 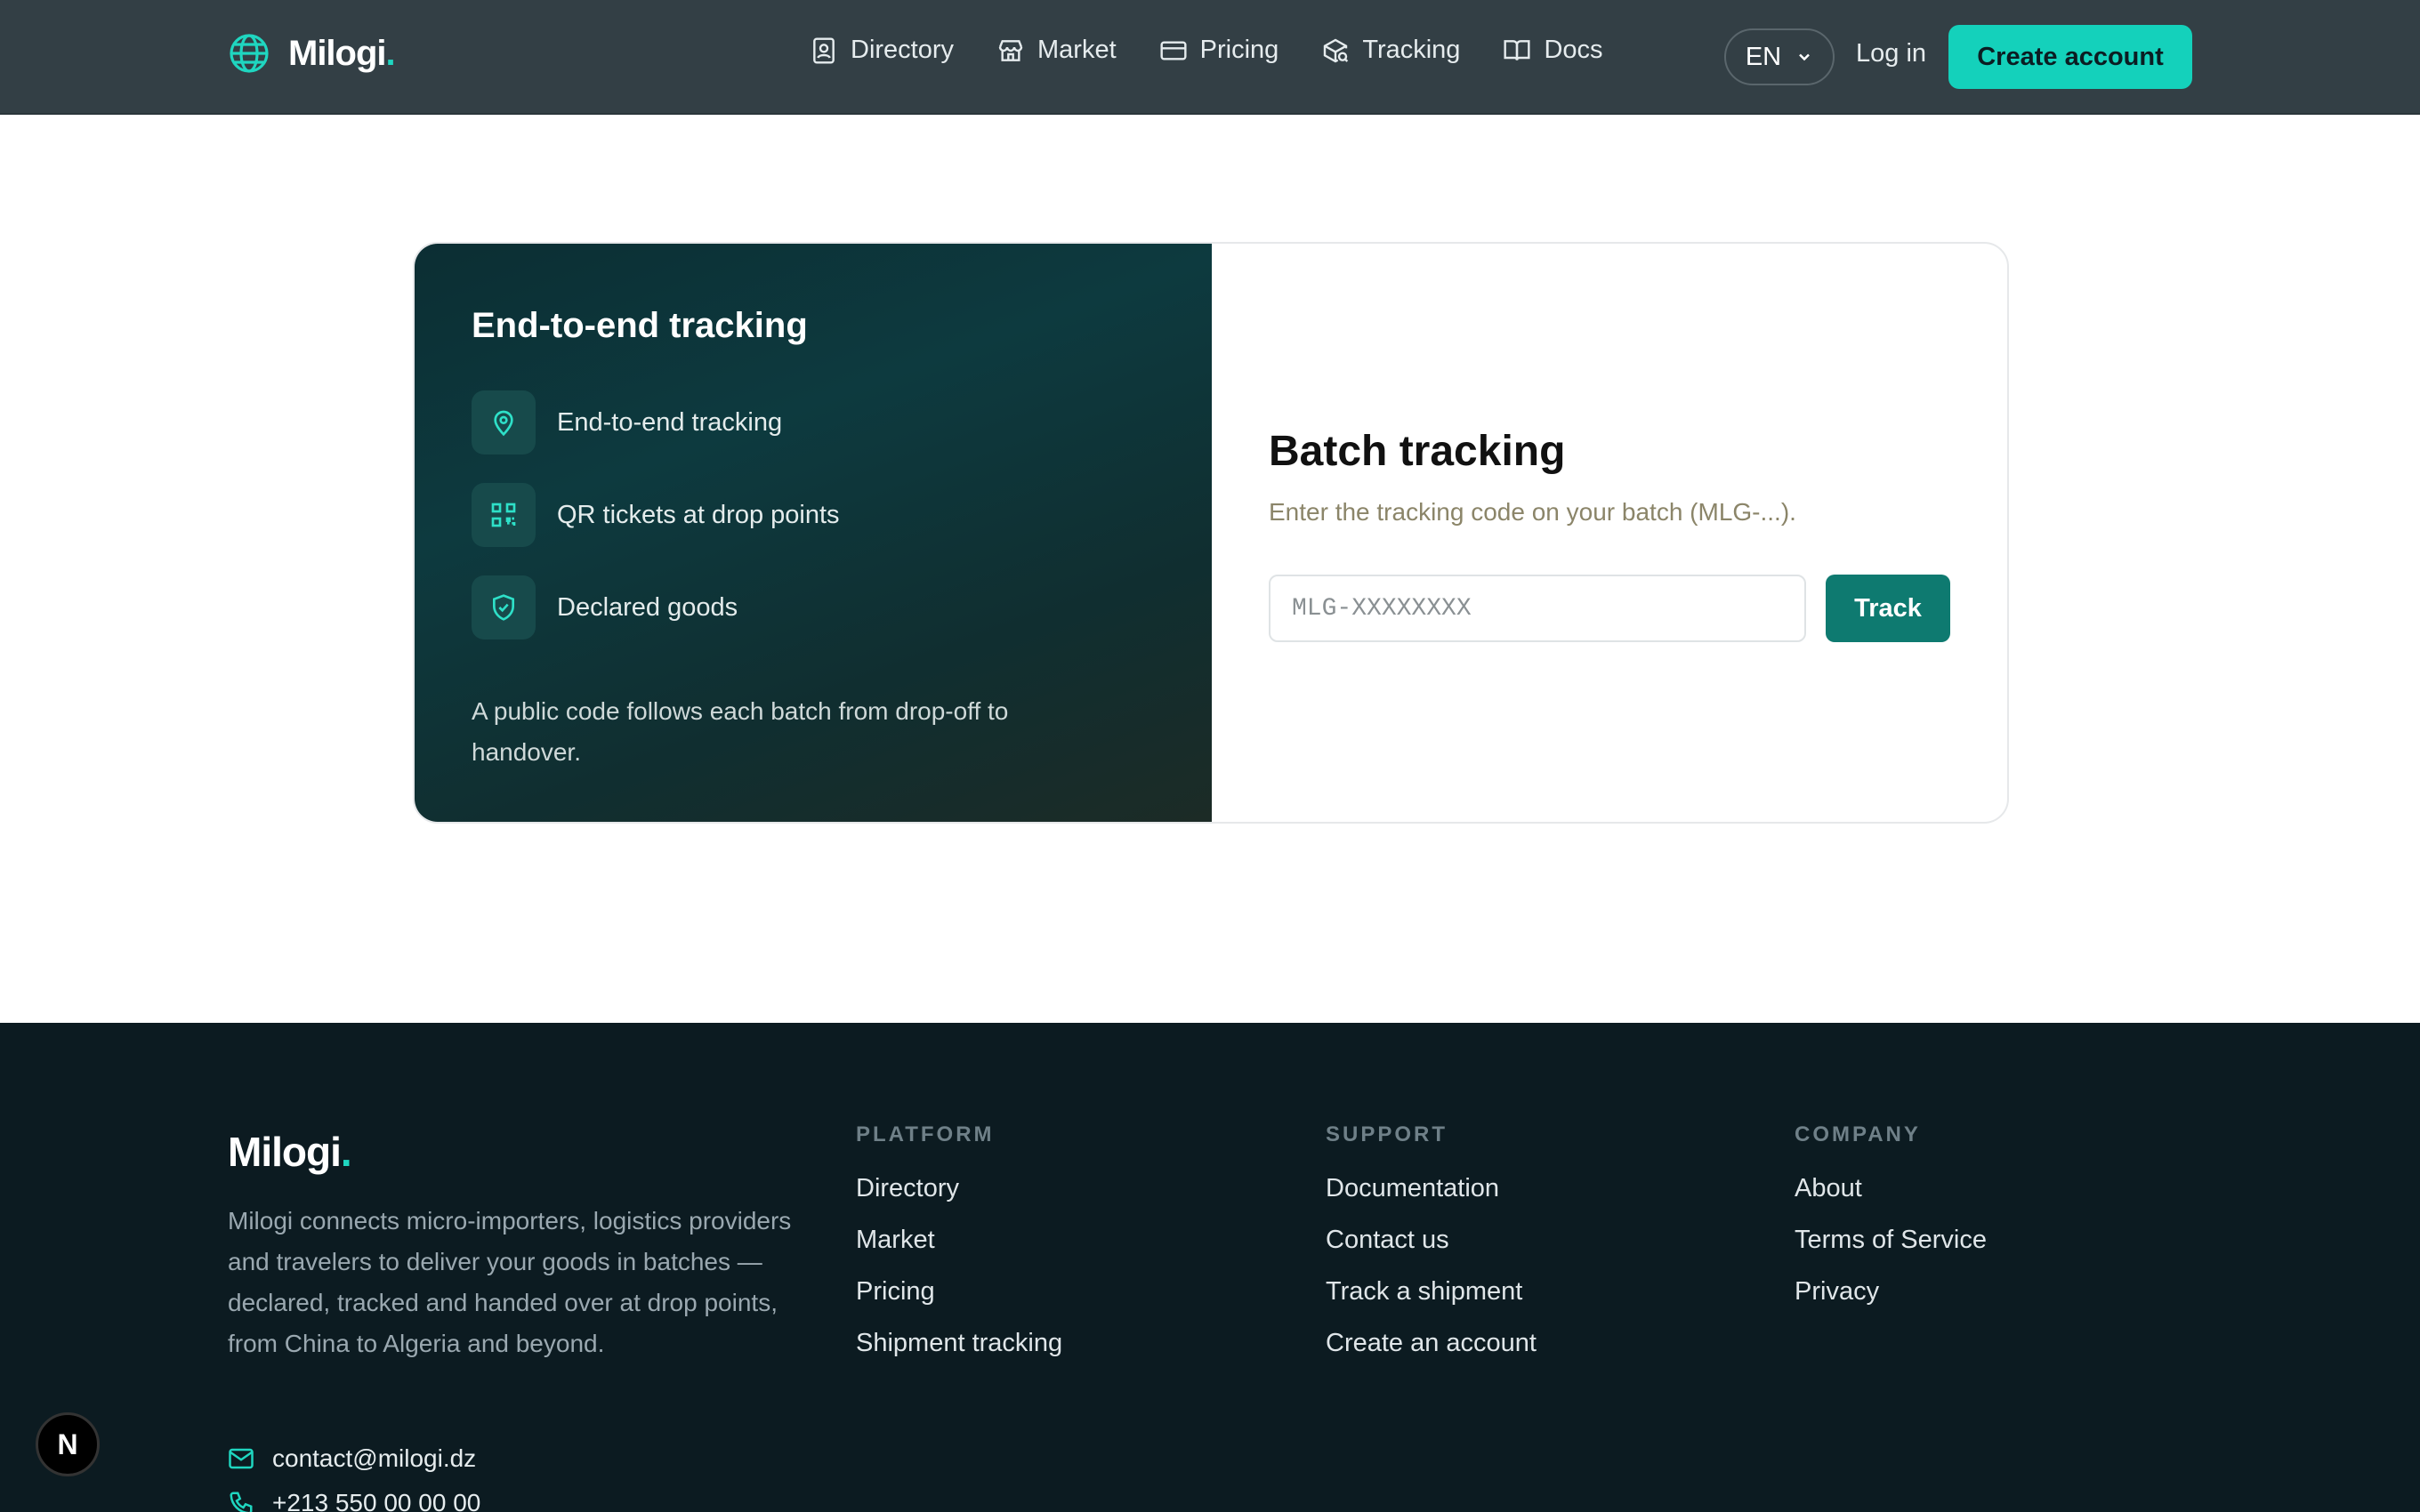 What do you see at coordinates (376, 1500) in the screenshot?
I see `footer-phone-text: +213 550 00 00 00` at bounding box center [376, 1500].